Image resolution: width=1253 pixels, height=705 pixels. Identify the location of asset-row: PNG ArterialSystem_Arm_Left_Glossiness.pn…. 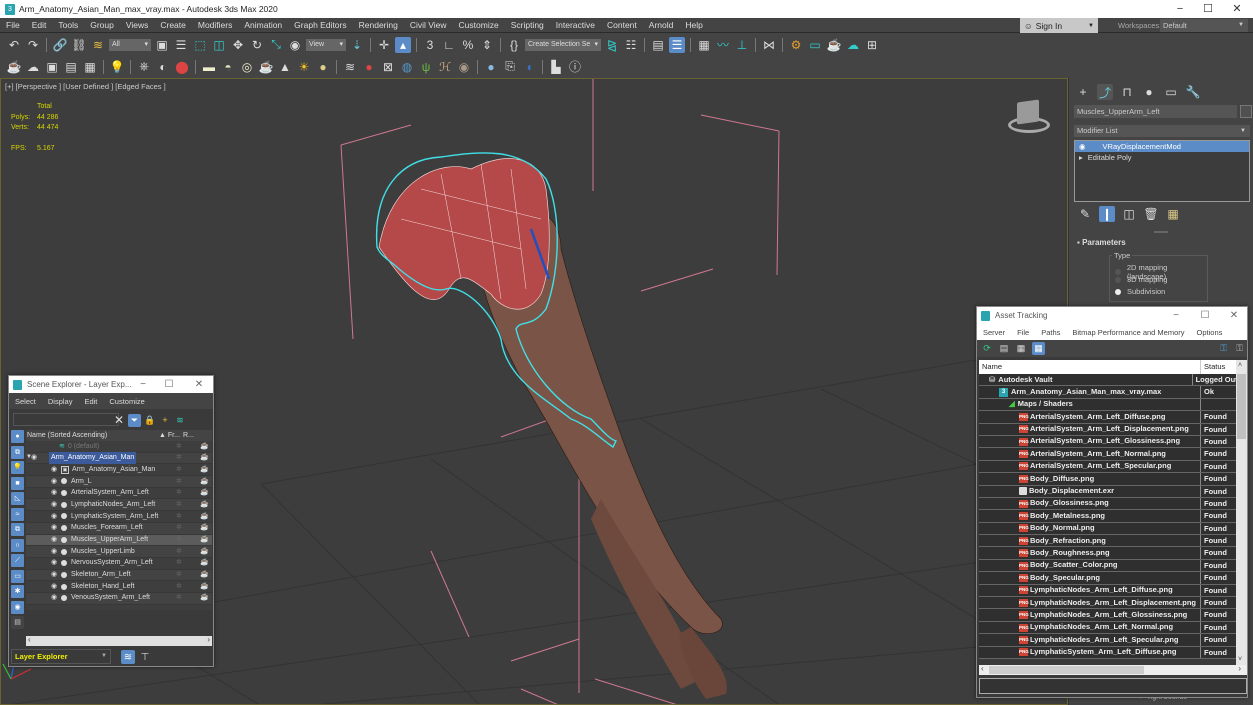
(1107, 442).